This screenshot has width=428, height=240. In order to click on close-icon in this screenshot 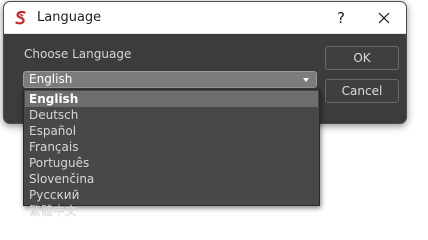, I will do `click(384, 18)`.